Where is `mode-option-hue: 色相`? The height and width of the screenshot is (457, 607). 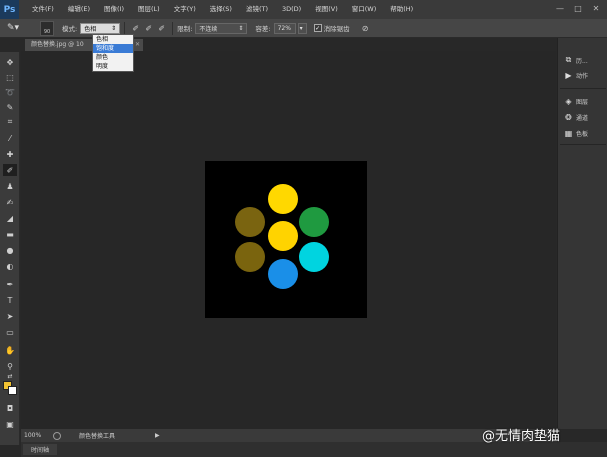 mode-option-hue: 色相 is located at coordinates (113, 39).